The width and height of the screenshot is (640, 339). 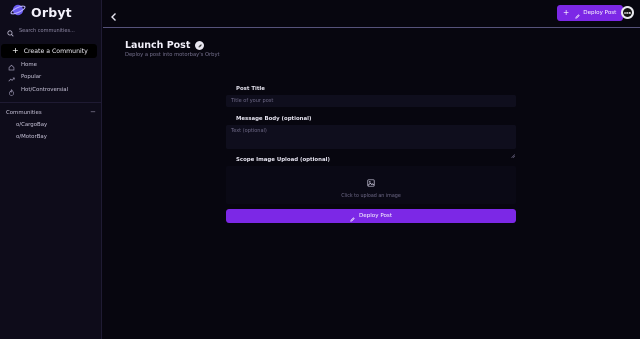 I want to click on chevron-left-icon, so click(x=114, y=17).